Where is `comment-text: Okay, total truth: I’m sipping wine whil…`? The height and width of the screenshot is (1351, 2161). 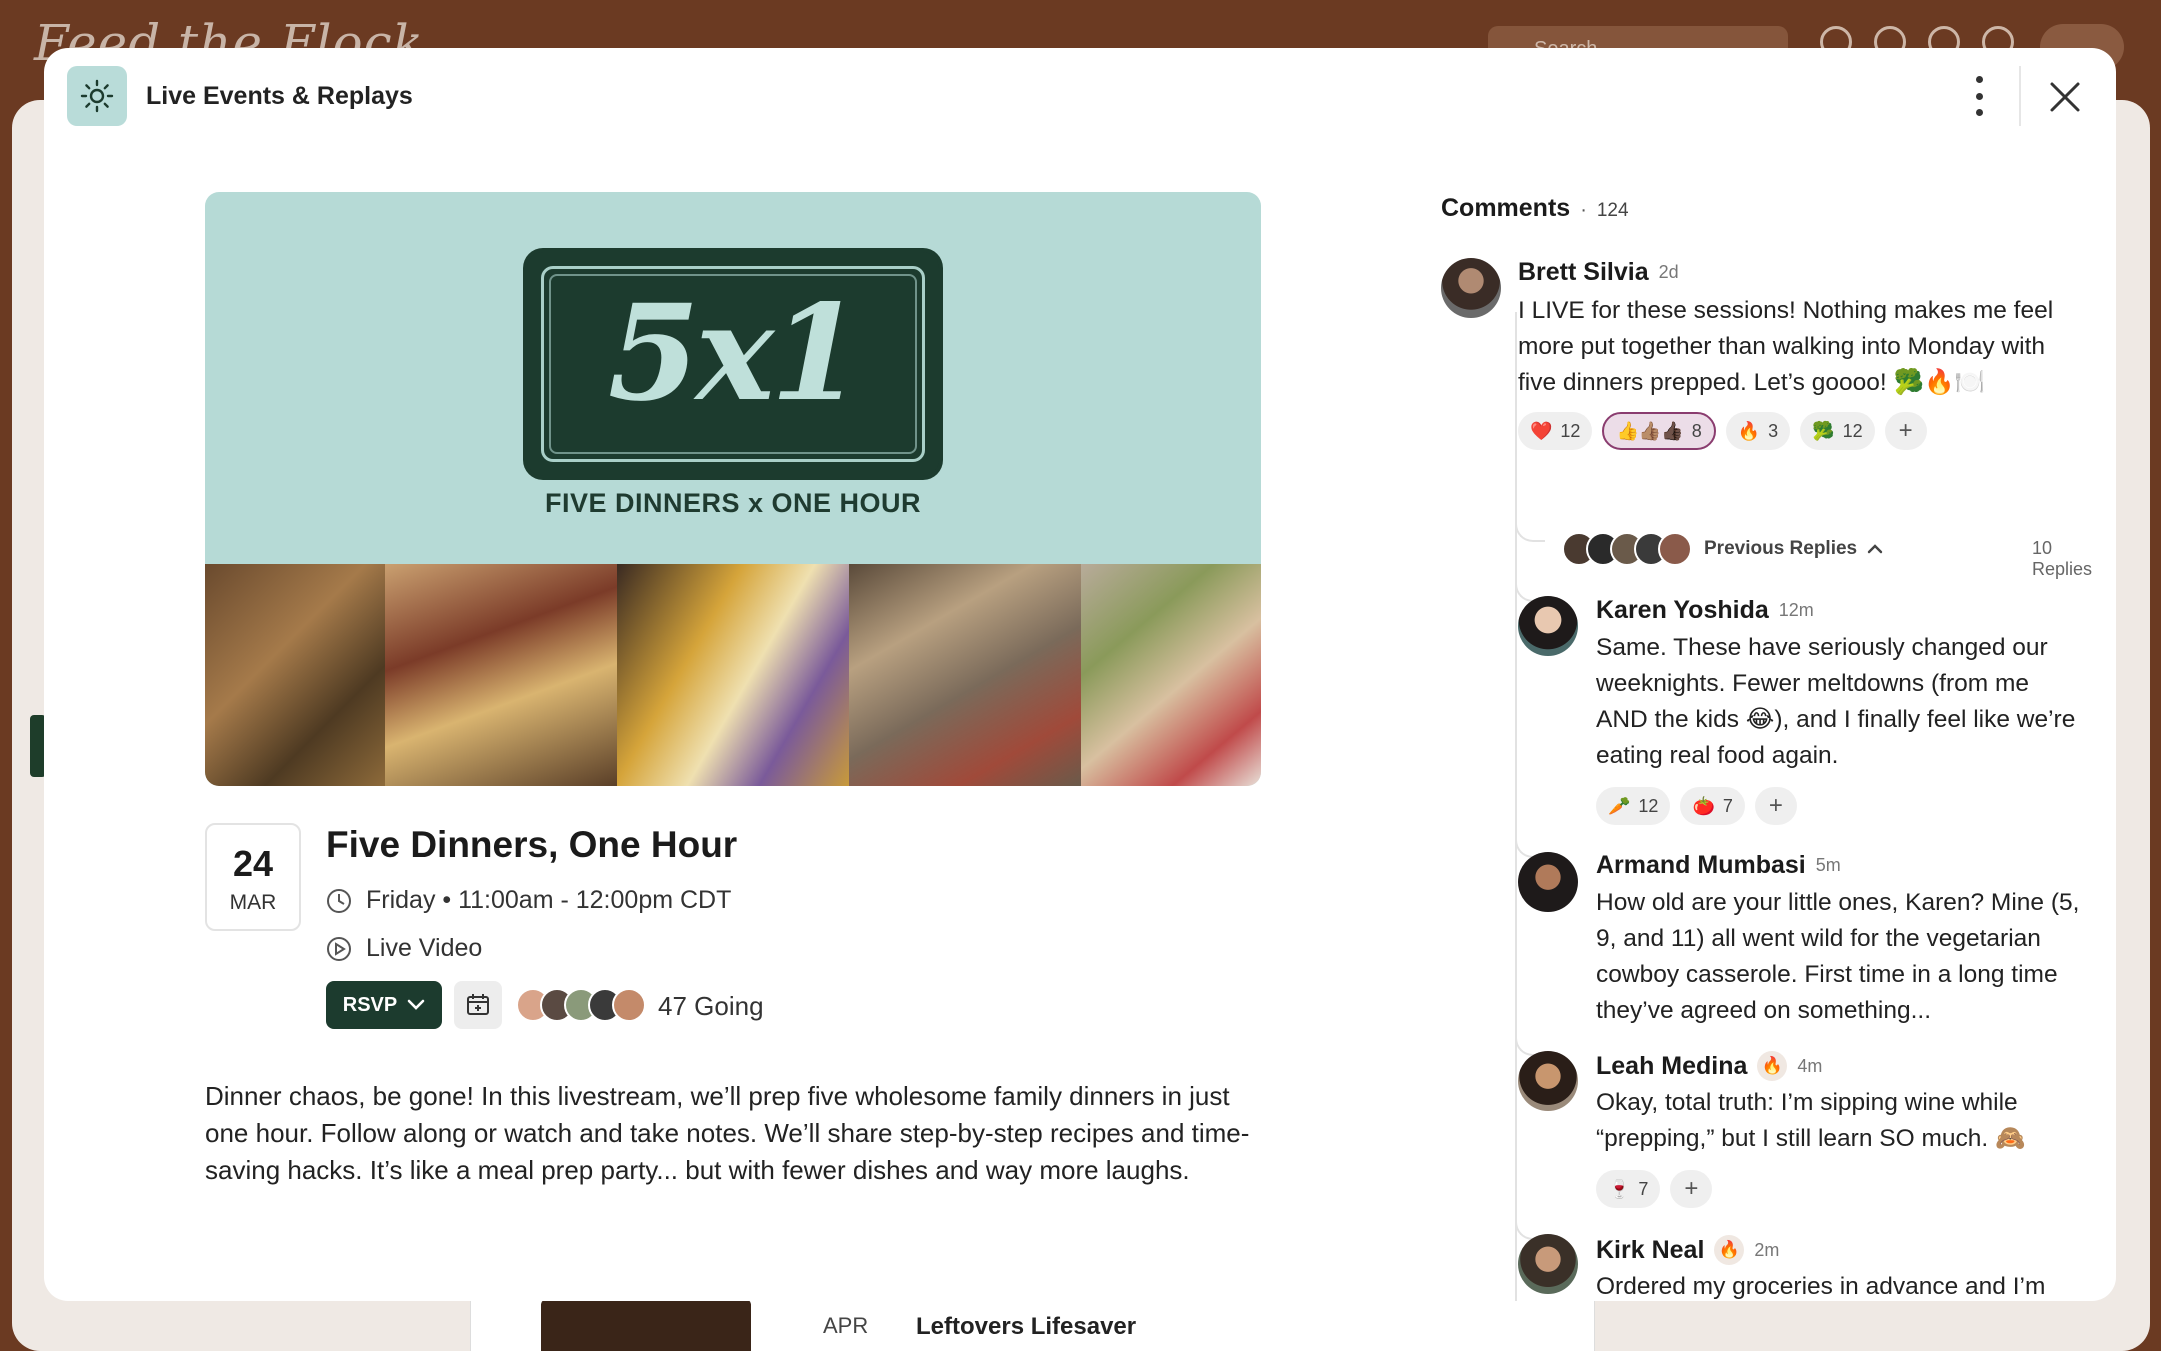
comment-text: Okay, total truth: I’m sipping wine whil… is located at coordinates (1811, 1120).